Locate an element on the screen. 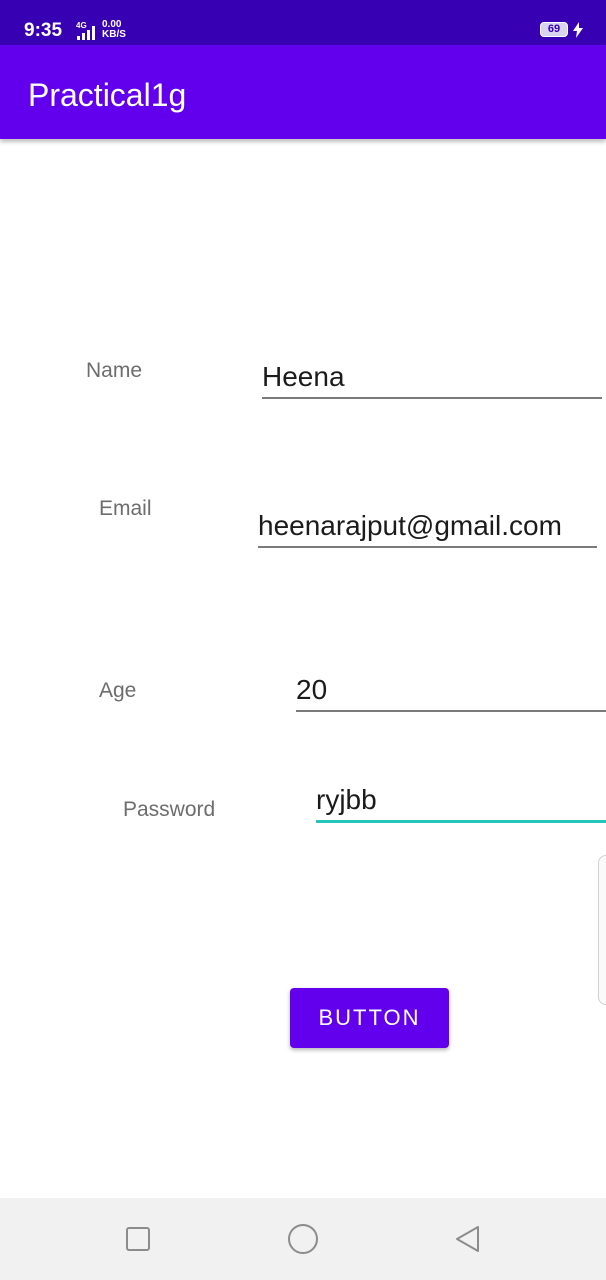 This screenshot has width=606, height=1280. name-input: Heena is located at coordinates (303, 377).